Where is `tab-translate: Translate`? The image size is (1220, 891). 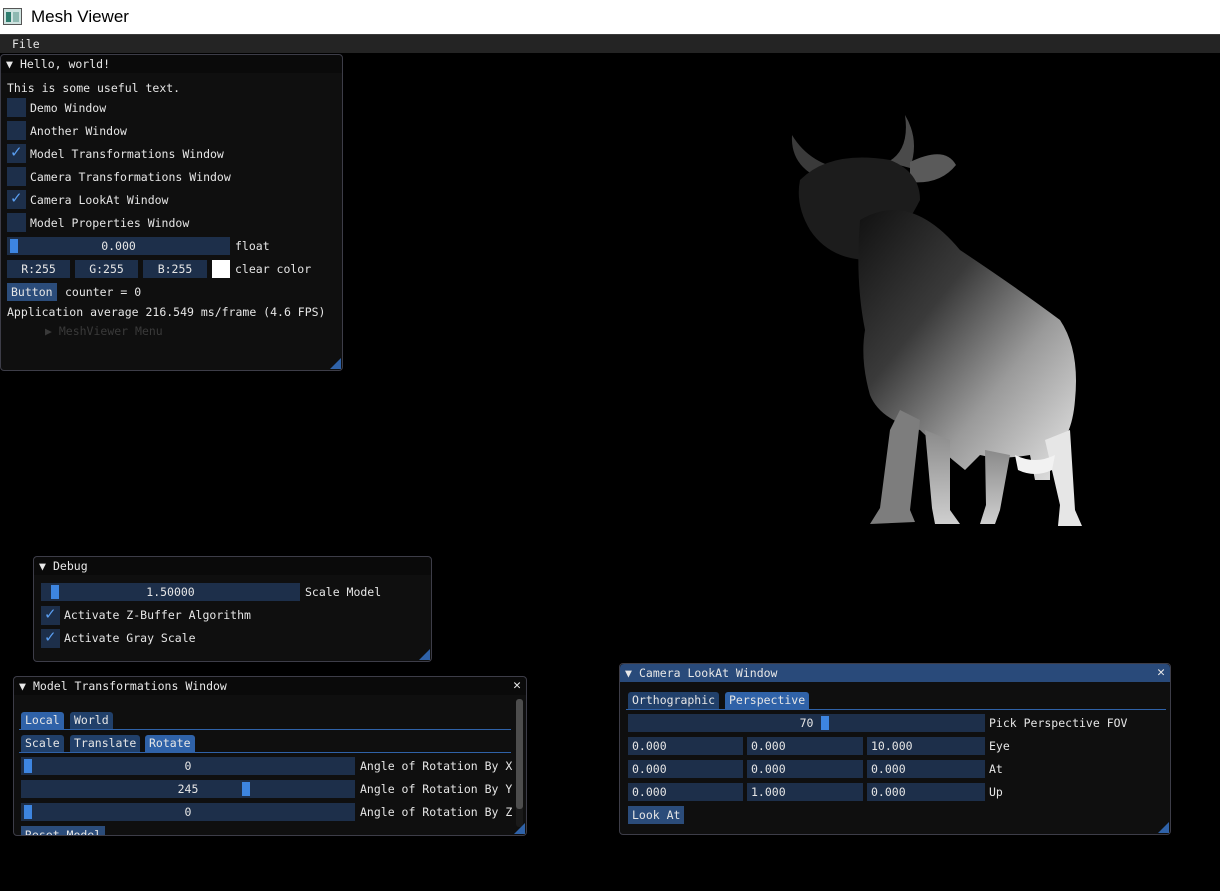 tab-translate: Translate is located at coordinates (105, 743).